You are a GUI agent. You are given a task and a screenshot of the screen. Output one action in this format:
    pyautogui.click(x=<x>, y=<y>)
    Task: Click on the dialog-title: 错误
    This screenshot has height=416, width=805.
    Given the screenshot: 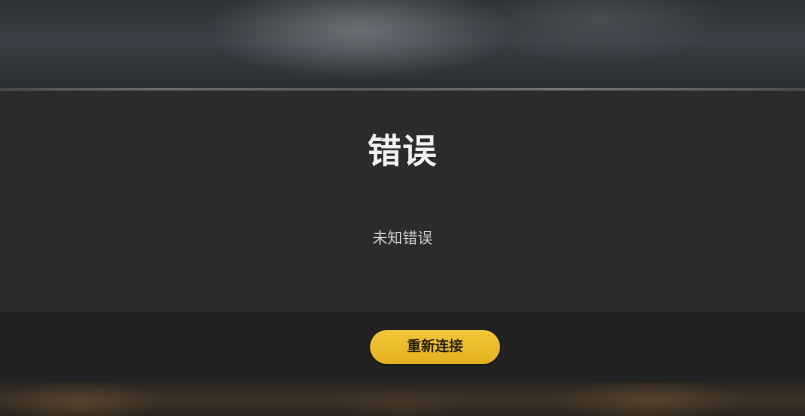 What is the action you would take?
    pyautogui.click(x=402, y=152)
    